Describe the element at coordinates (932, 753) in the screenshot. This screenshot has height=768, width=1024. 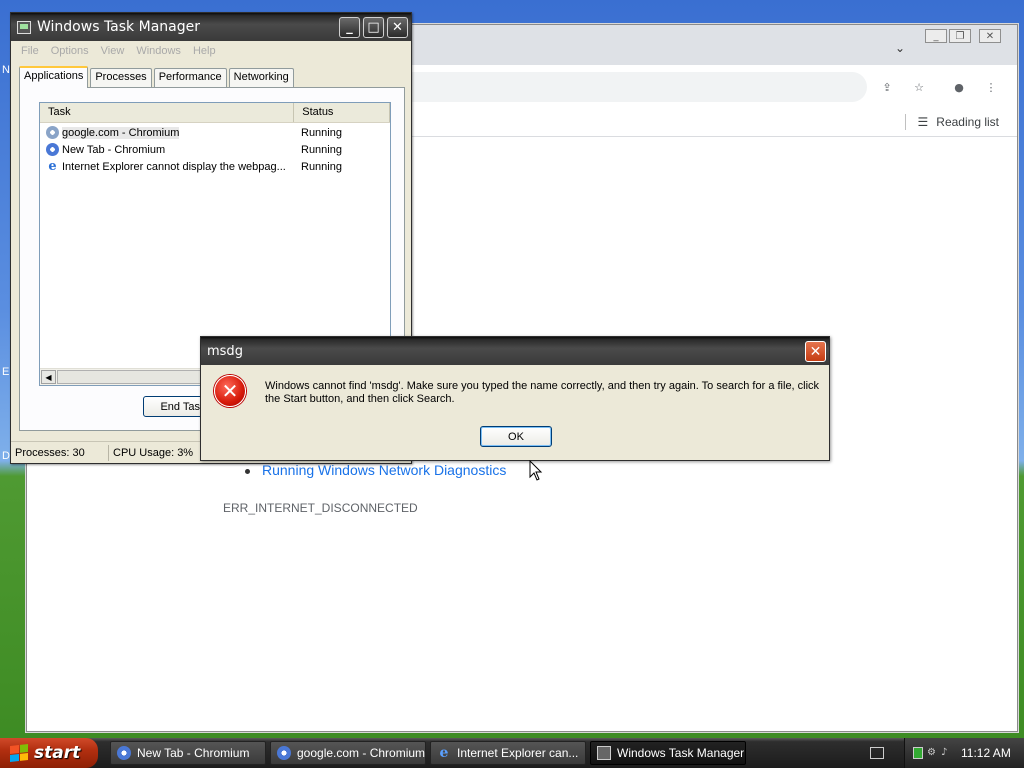
I see `network-tray-icon: ⚙` at that location.